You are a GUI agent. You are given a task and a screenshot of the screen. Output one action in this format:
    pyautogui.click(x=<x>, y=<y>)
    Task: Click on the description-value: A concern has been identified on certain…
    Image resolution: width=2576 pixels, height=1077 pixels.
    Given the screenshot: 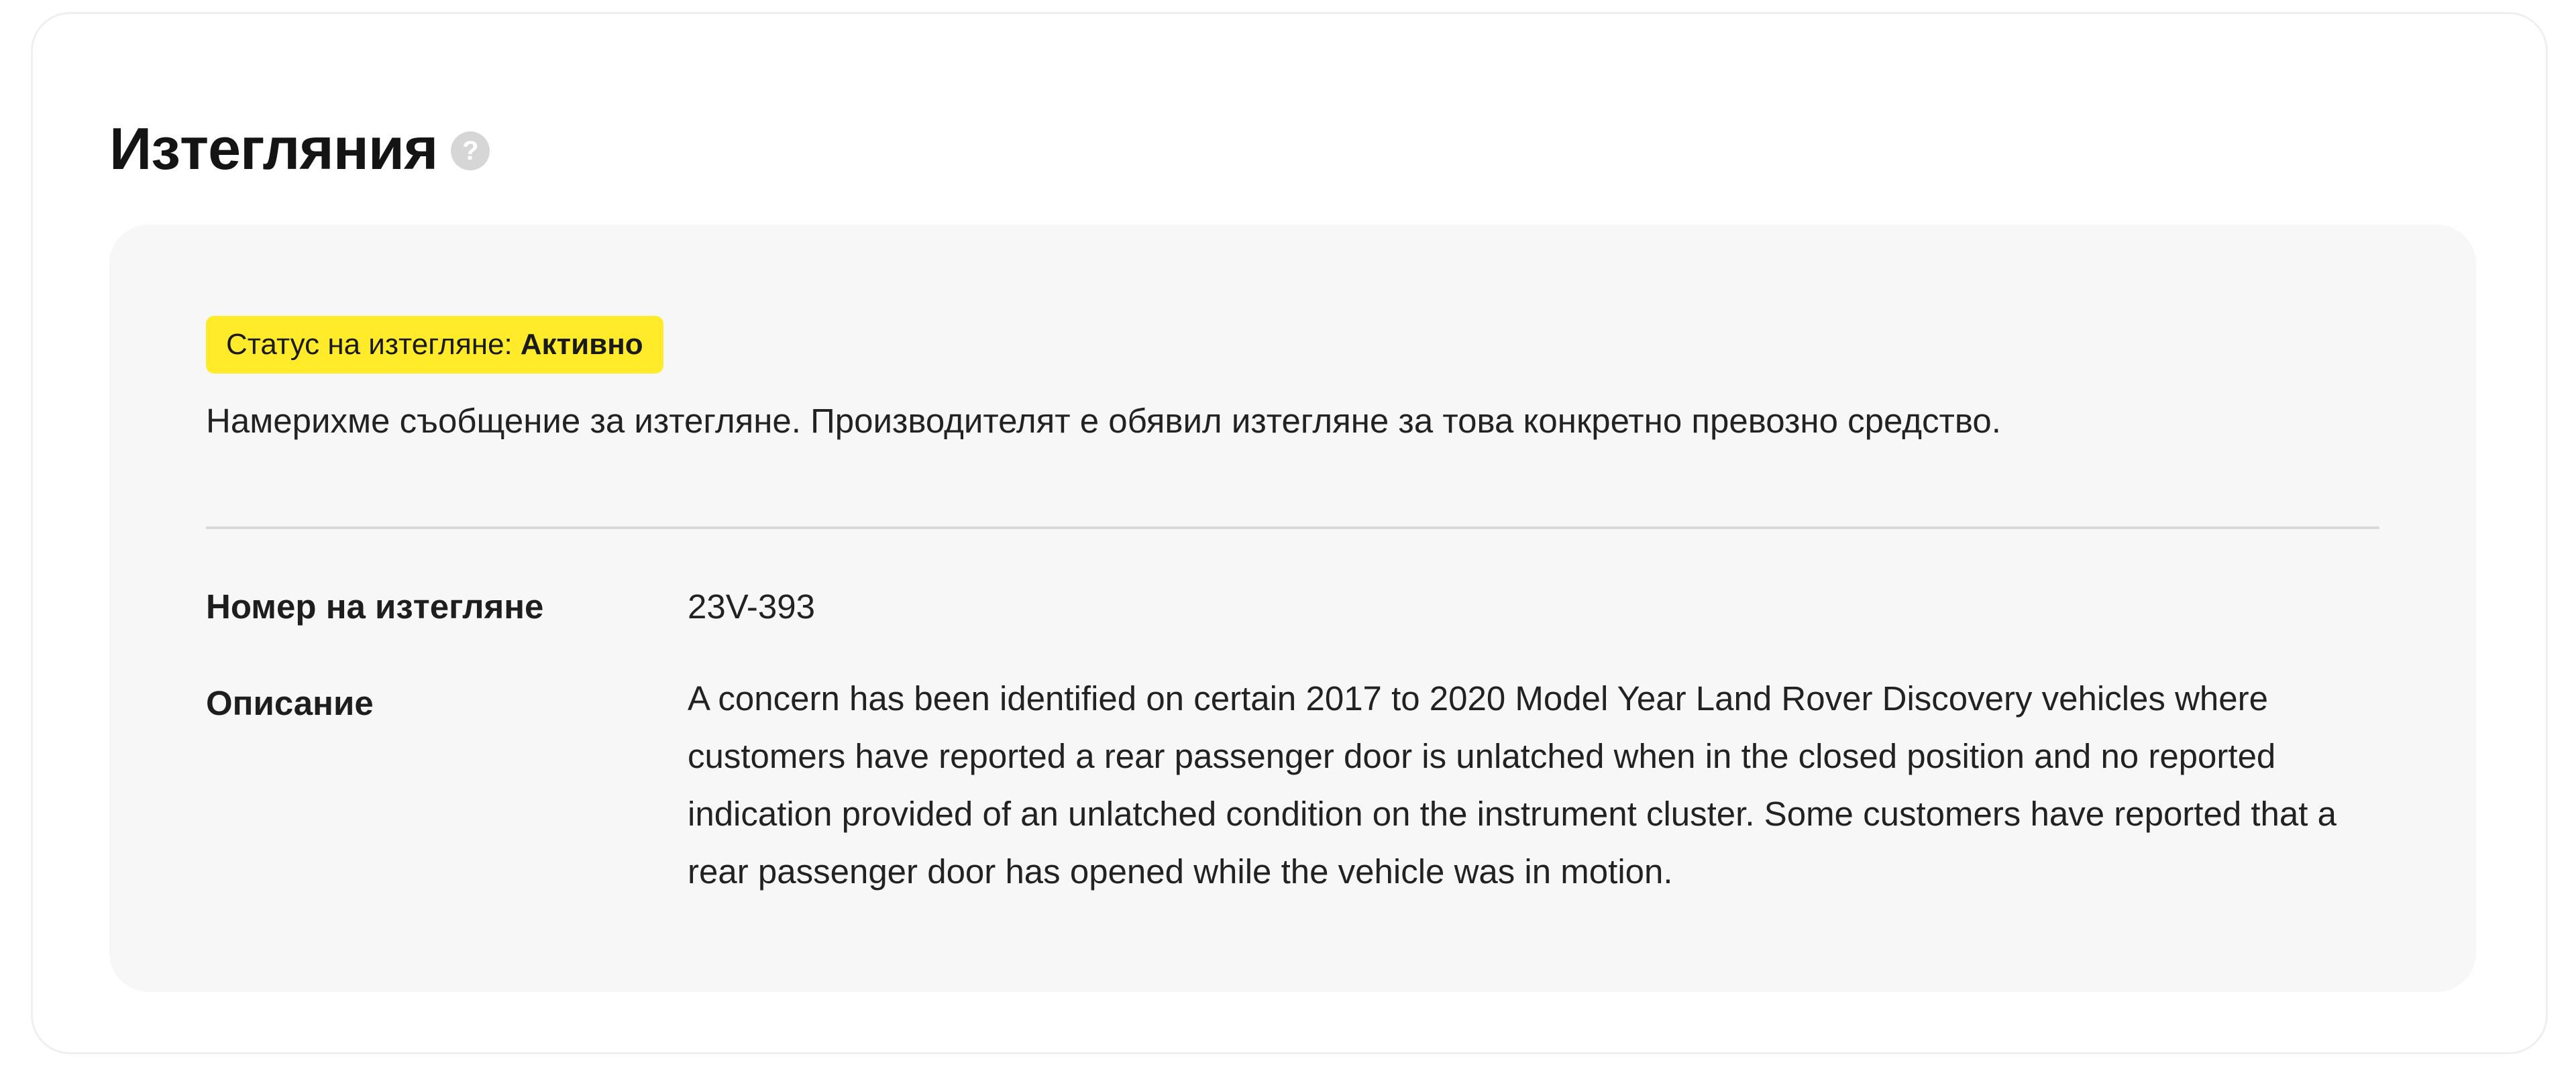 What is the action you would take?
    pyautogui.click(x=1512, y=785)
    